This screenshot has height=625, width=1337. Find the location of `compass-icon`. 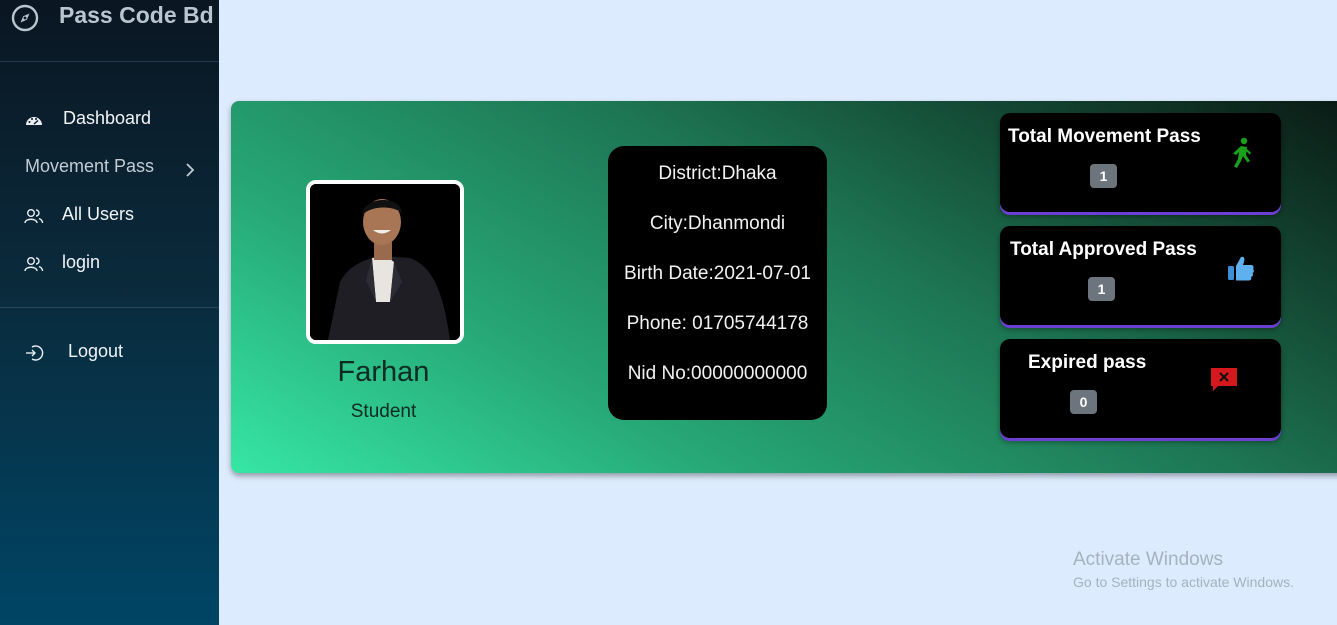

compass-icon is located at coordinates (25, 18).